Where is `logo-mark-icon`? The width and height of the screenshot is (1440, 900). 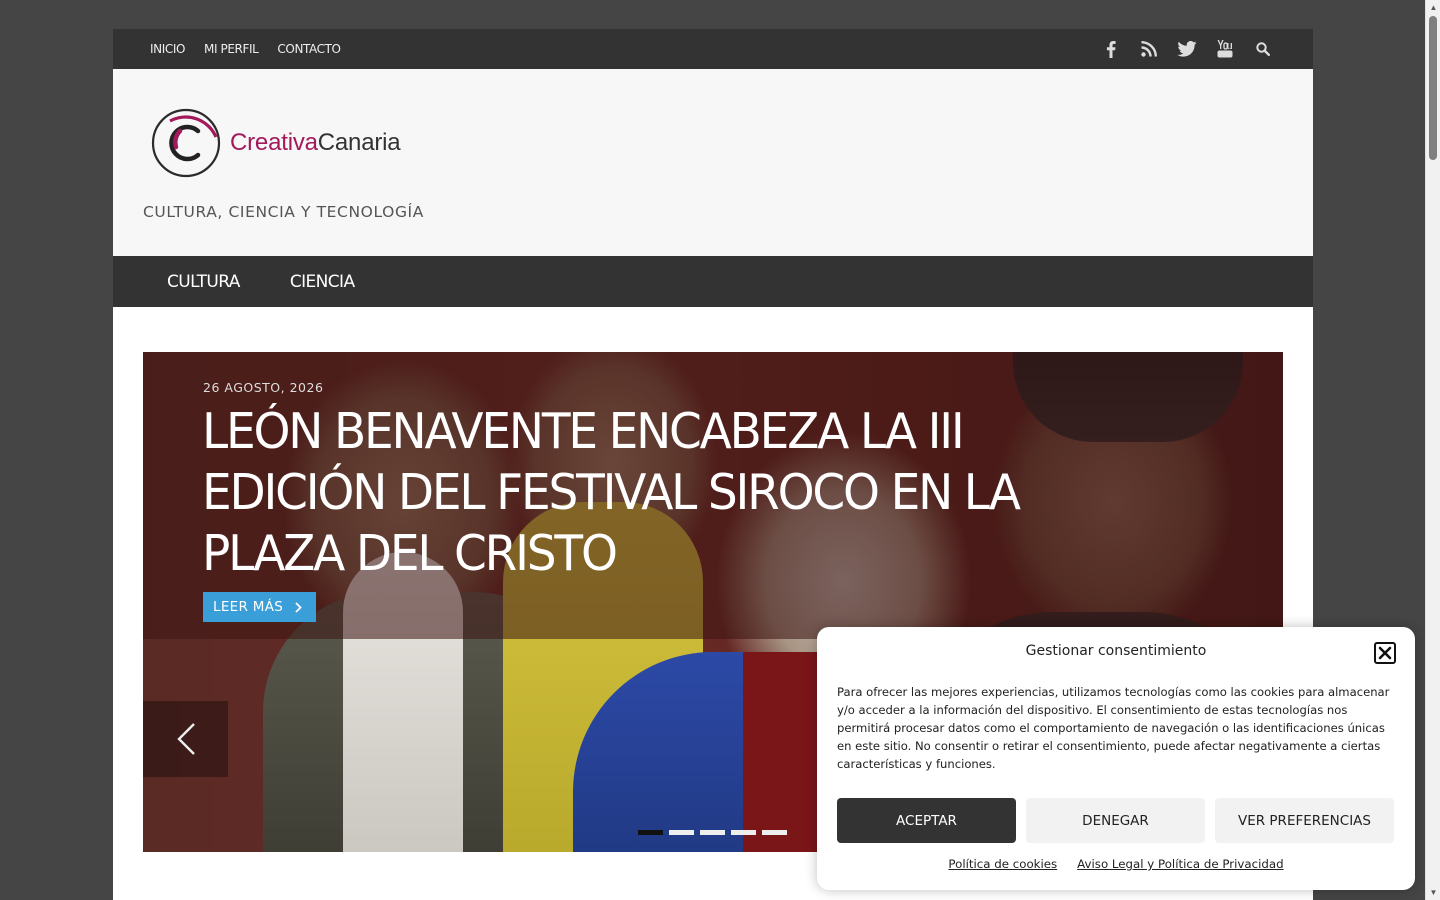
logo-mark-icon is located at coordinates (186, 143).